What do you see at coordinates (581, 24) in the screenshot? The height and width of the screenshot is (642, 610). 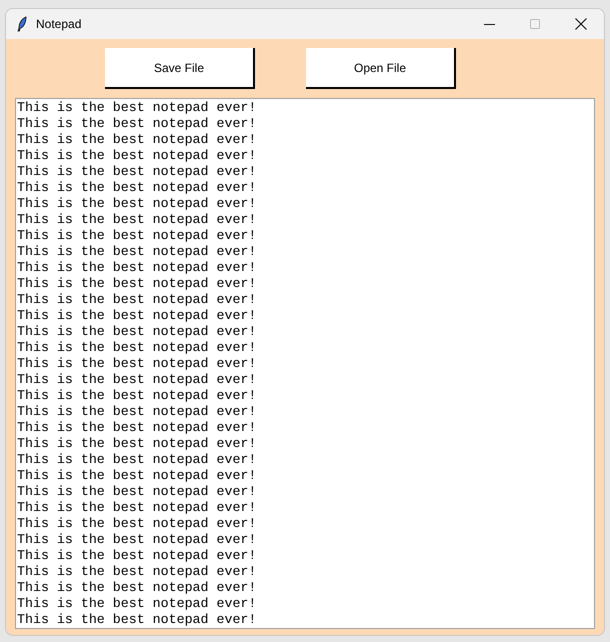 I see `close-icon` at bounding box center [581, 24].